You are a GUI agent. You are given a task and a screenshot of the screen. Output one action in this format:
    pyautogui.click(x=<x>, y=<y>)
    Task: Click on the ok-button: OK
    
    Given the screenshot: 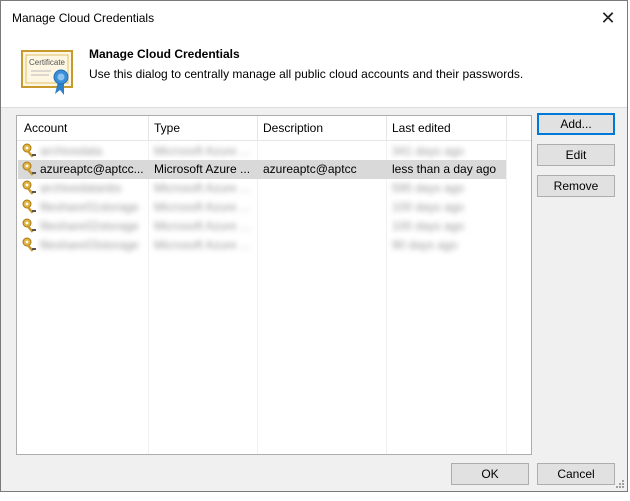 What is the action you would take?
    pyautogui.click(x=490, y=474)
    